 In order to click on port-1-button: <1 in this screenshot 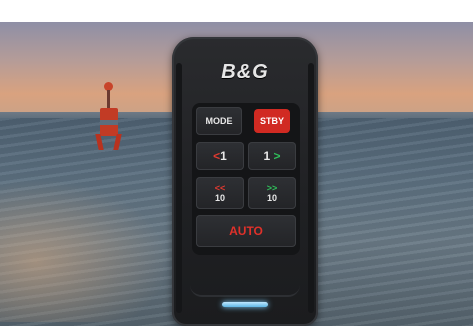, I will do `click(220, 156)`.